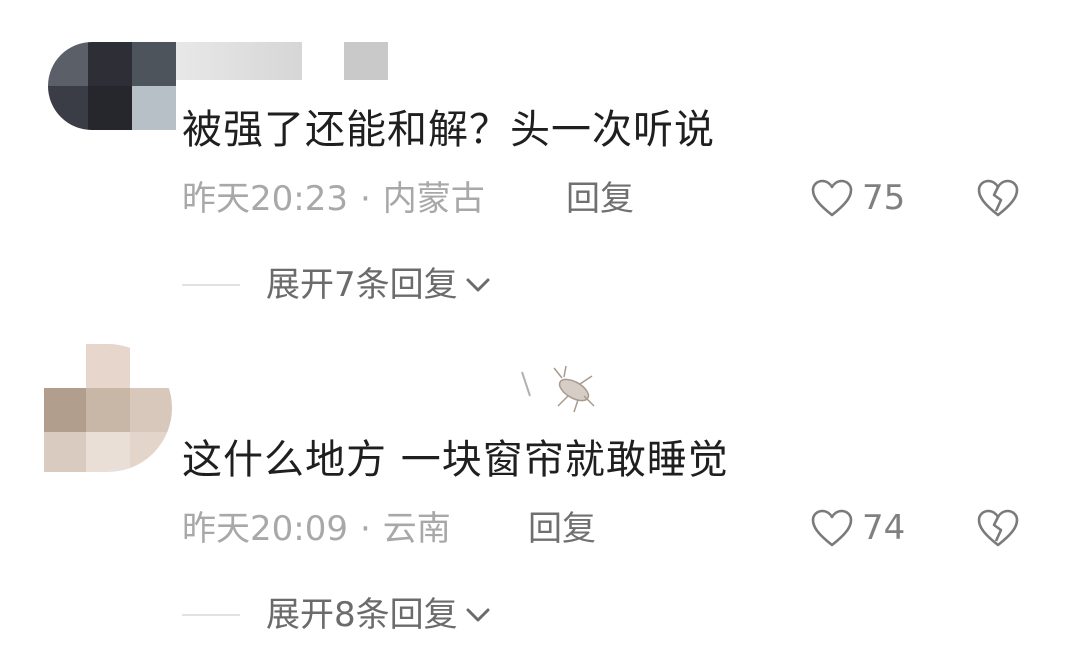  Describe the element at coordinates (884, 528) in the screenshot. I see `like-count: 74` at that location.